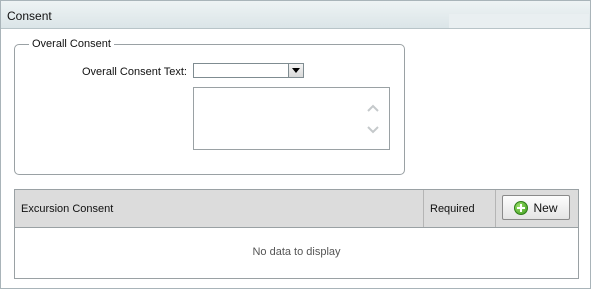 The width and height of the screenshot is (591, 289). Describe the element at coordinates (296, 252) in the screenshot. I see `empty-grid-message: No data to display` at that location.